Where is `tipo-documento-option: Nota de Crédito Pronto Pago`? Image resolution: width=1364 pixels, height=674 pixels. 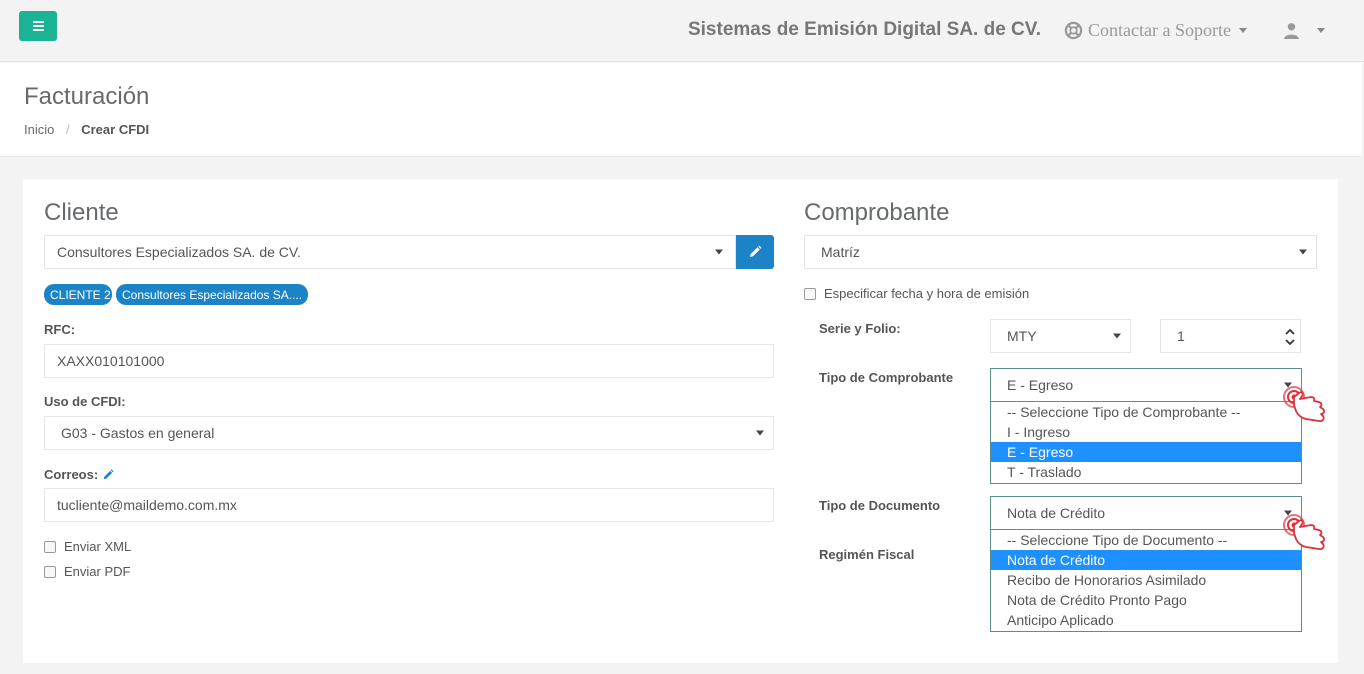 tipo-documento-option: Nota de Crédito Pronto Pago is located at coordinates (1146, 600).